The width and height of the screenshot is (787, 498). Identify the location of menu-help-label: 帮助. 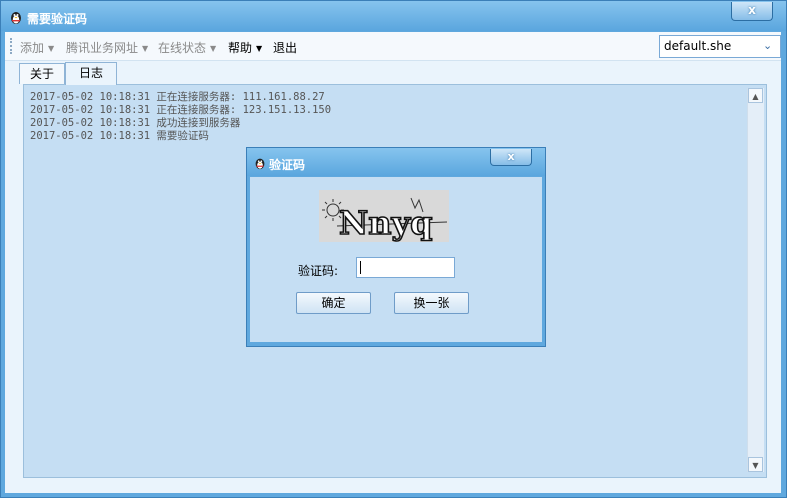
(240, 48).